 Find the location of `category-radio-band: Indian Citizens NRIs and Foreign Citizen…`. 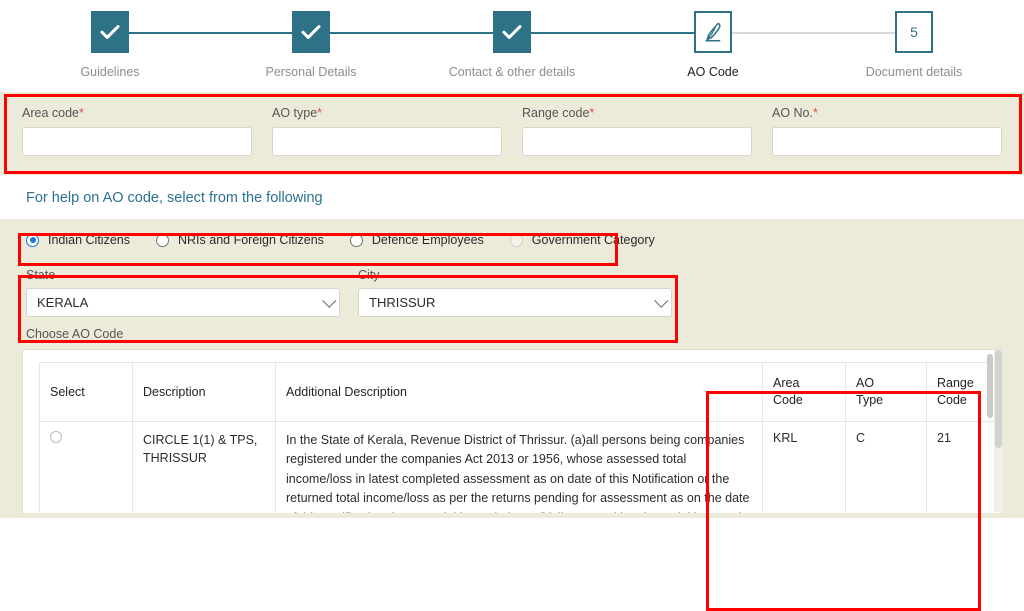

category-radio-band: Indian Citizens NRIs and Foreign Citizen… is located at coordinates (512, 239).